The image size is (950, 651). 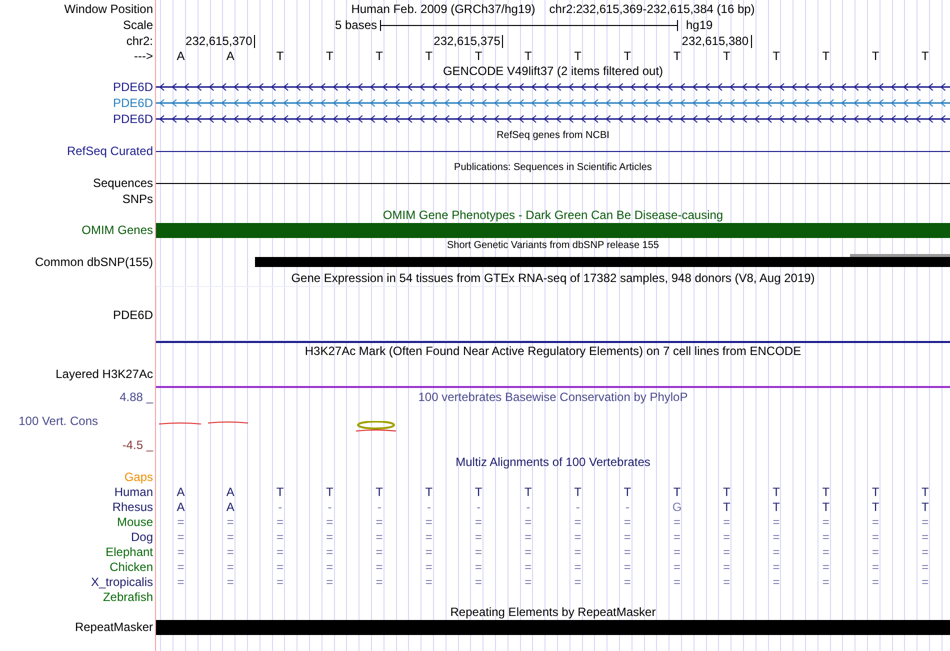 I want to click on species-label: Human, so click(x=134, y=491).